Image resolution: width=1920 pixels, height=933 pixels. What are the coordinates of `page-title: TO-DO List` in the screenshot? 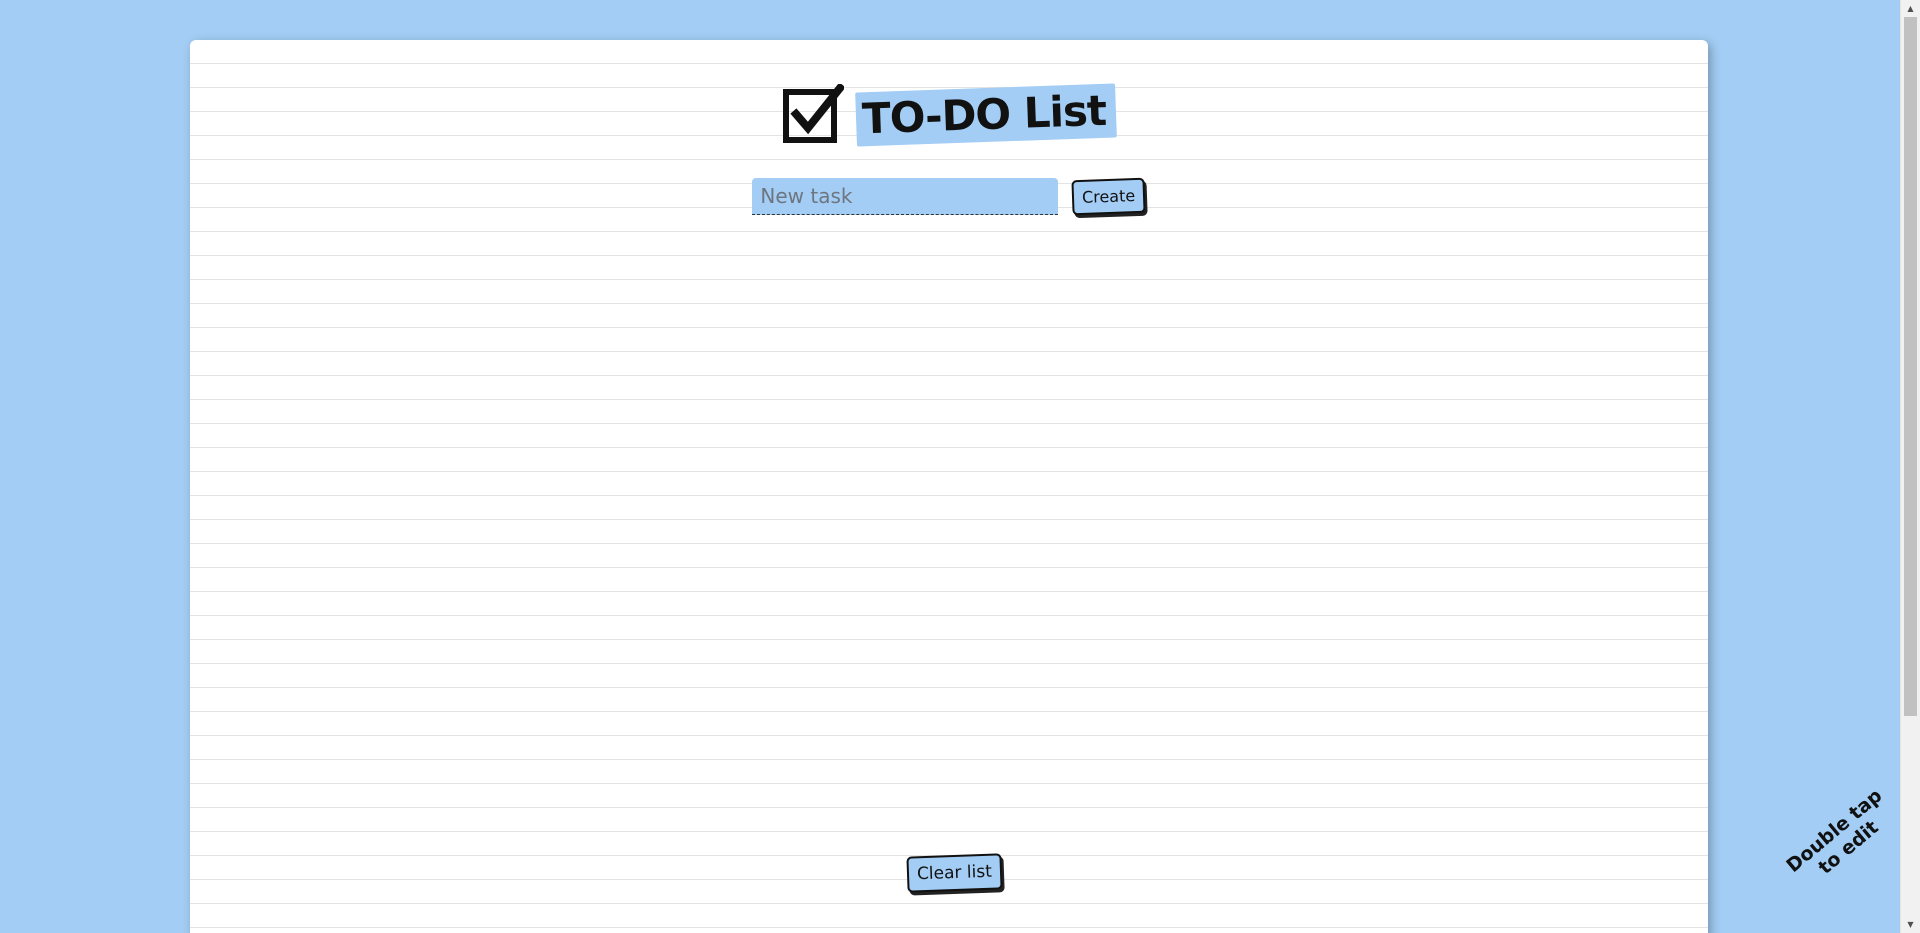 It's located at (984, 114).